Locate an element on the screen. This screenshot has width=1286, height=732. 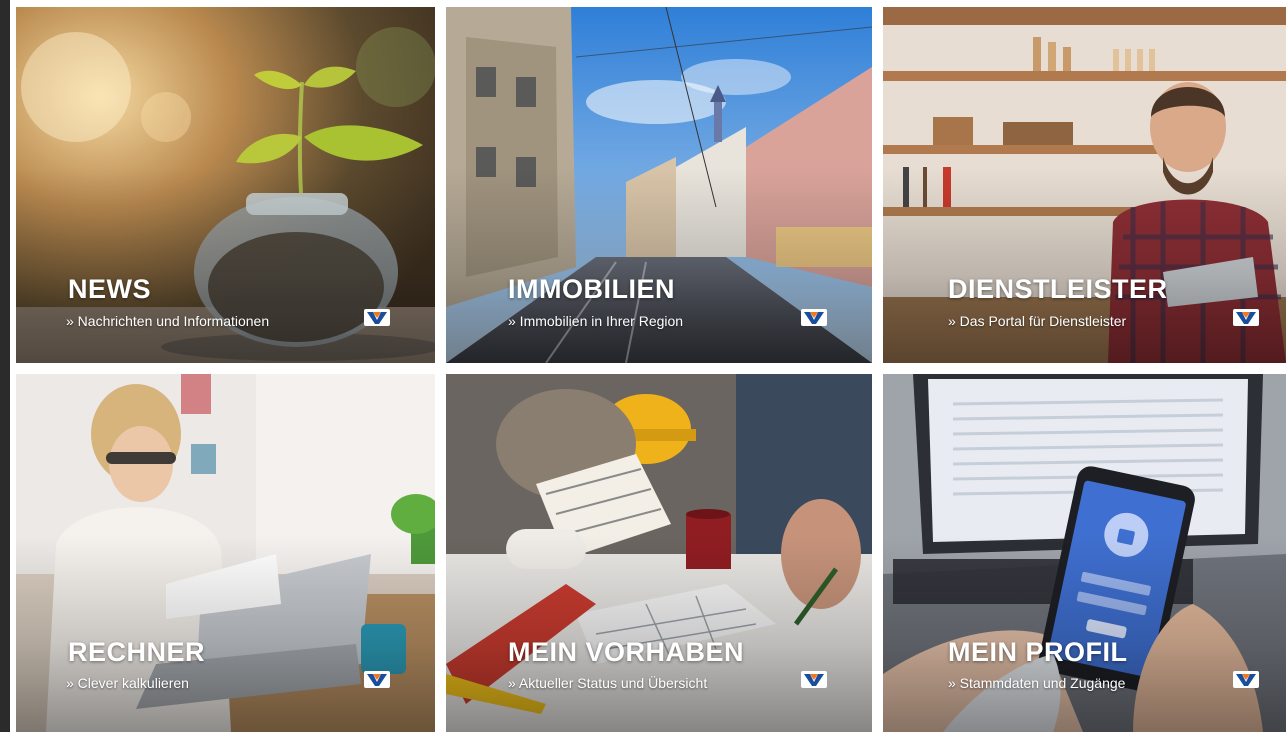
tile-title: MEIN VORHABEN is located at coordinates (626, 652).